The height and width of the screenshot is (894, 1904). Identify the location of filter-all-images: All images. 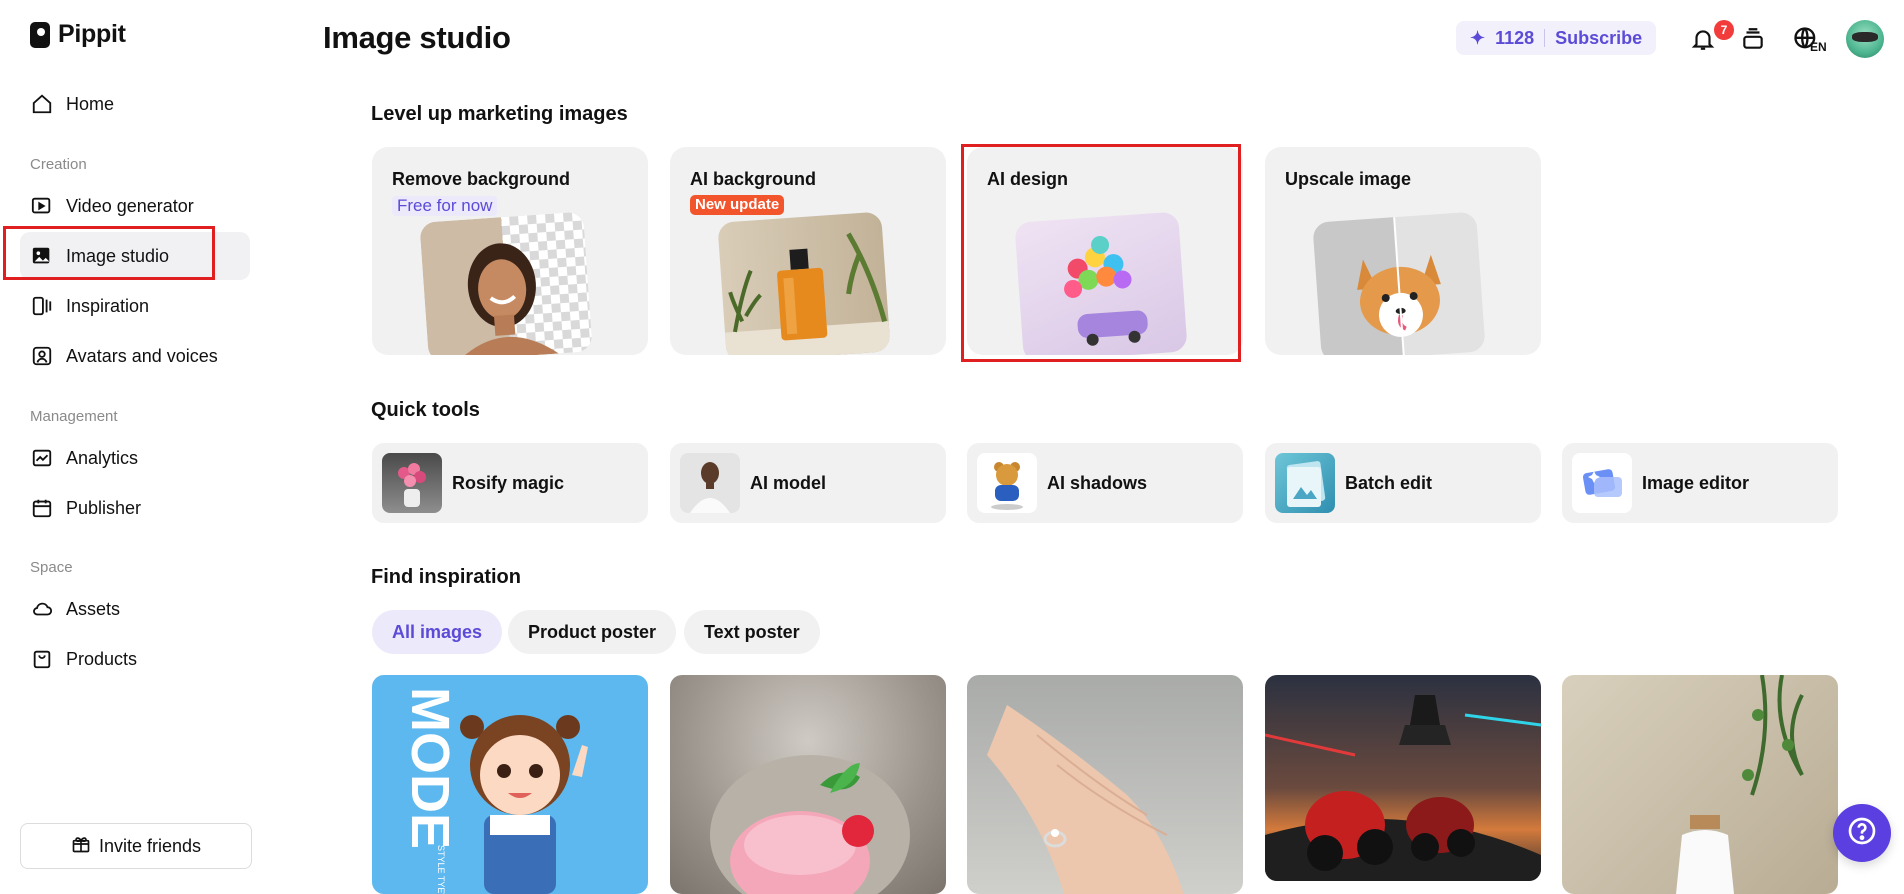
(437, 632).